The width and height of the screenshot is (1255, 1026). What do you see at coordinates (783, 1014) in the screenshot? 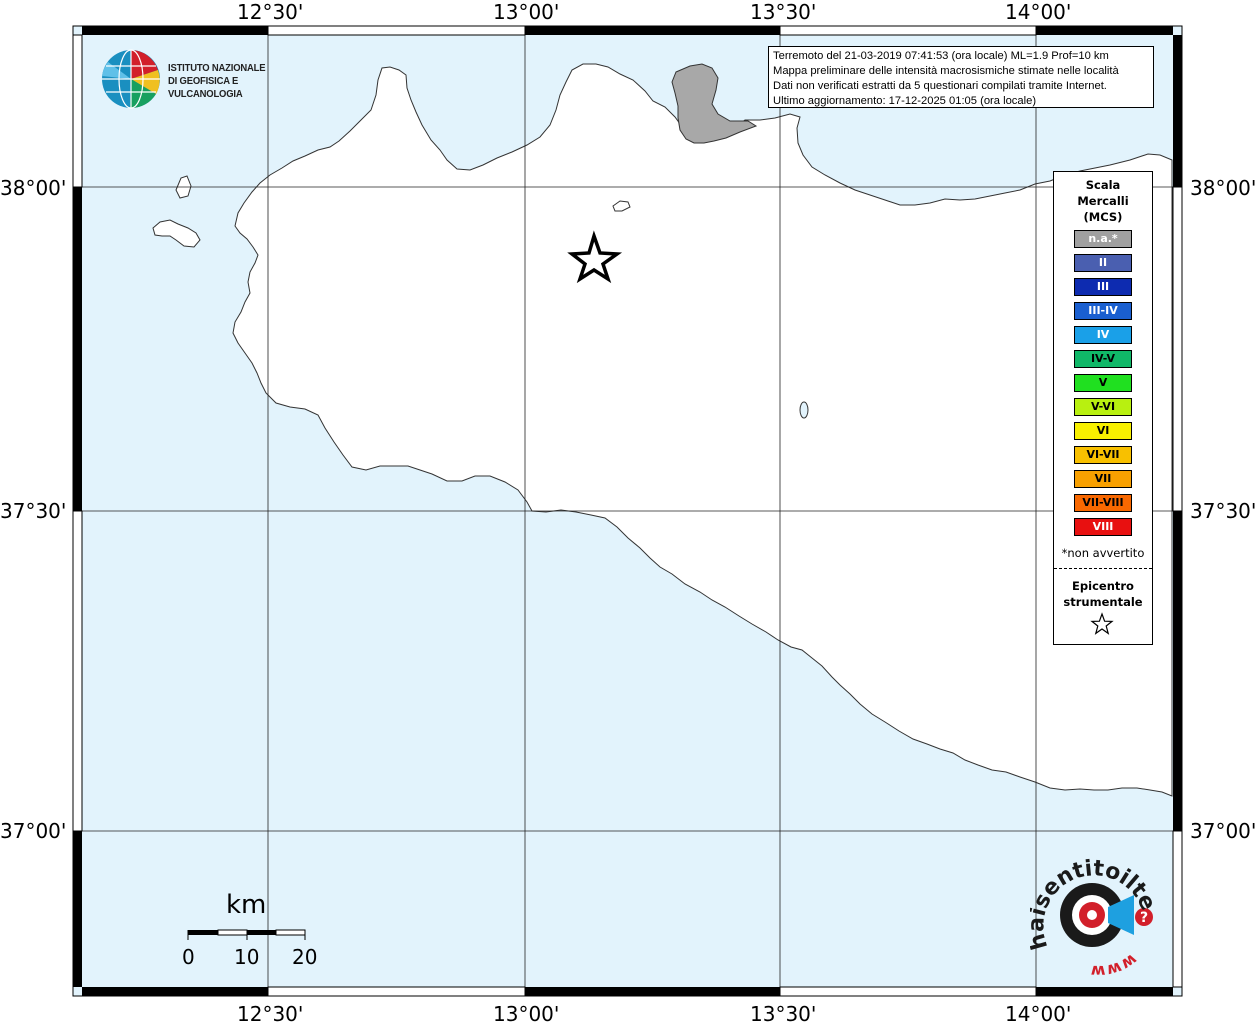
I see `lon-label-bottom-3: 13°30'` at bounding box center [783, 1014].